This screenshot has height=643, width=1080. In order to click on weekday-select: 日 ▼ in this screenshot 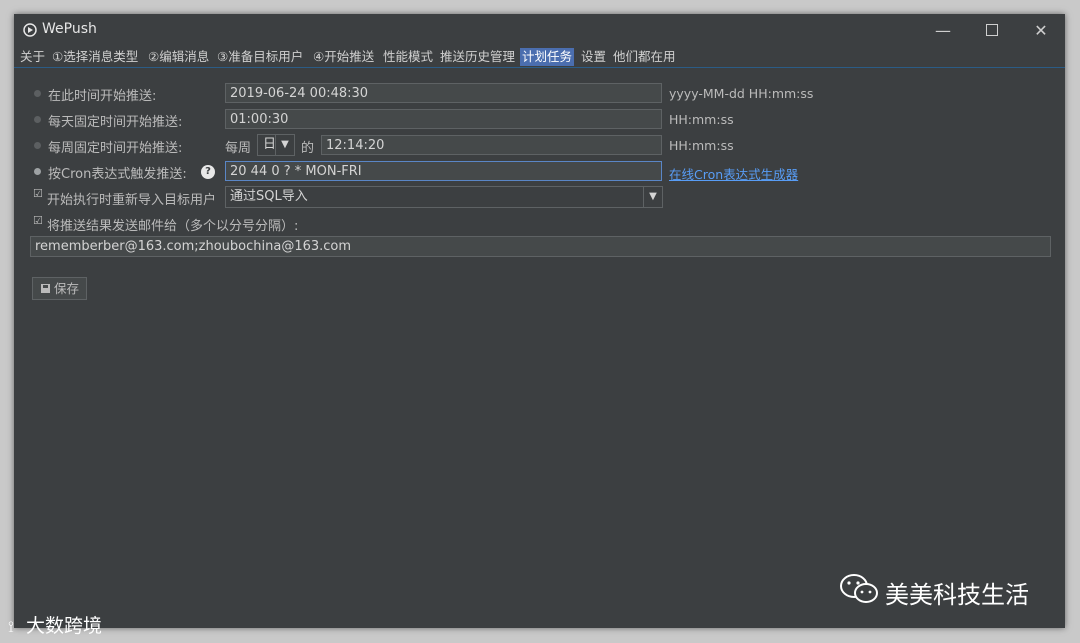, I will do `click(276, 145)`.